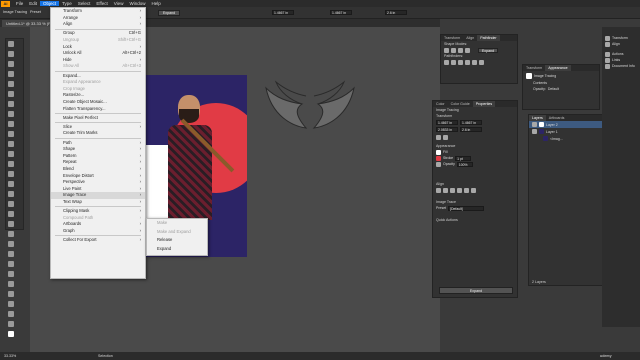  What do you see at coordinates (10, 223) in the screenshot?
I see `perspective-grid-tool-icon` at bounding box center [10, 223].